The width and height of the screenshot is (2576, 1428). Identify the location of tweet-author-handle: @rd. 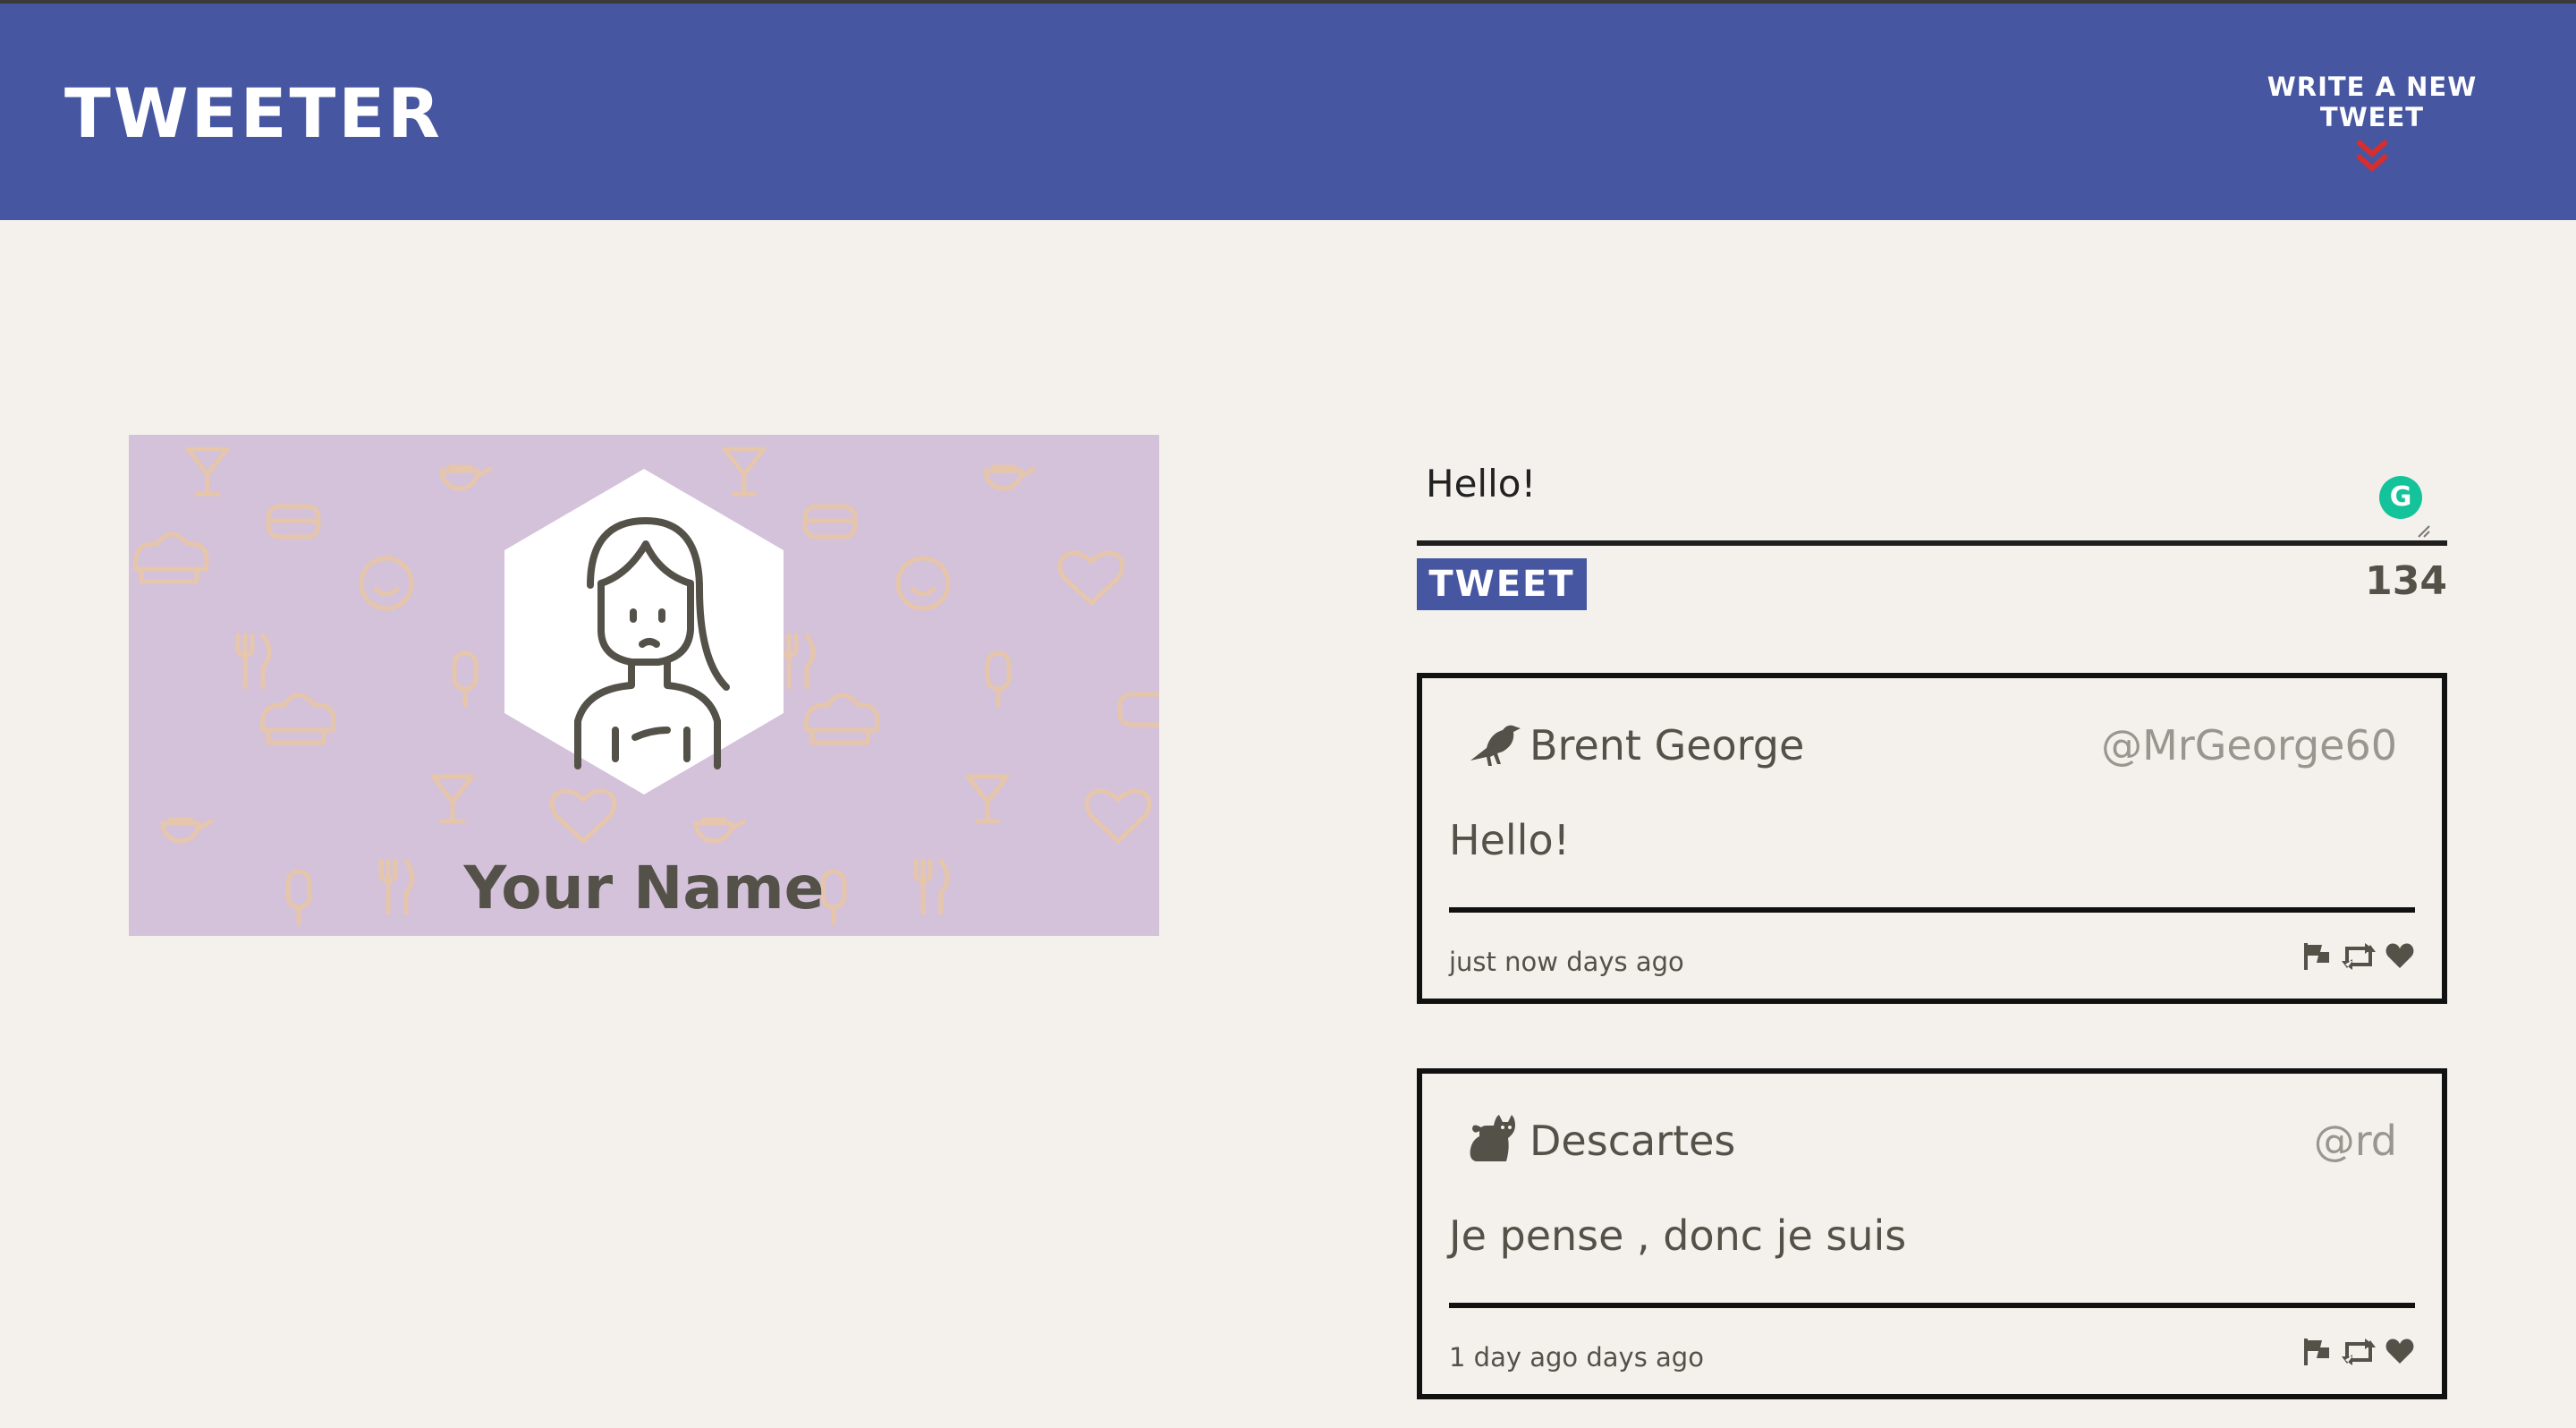
(2355, 1141).